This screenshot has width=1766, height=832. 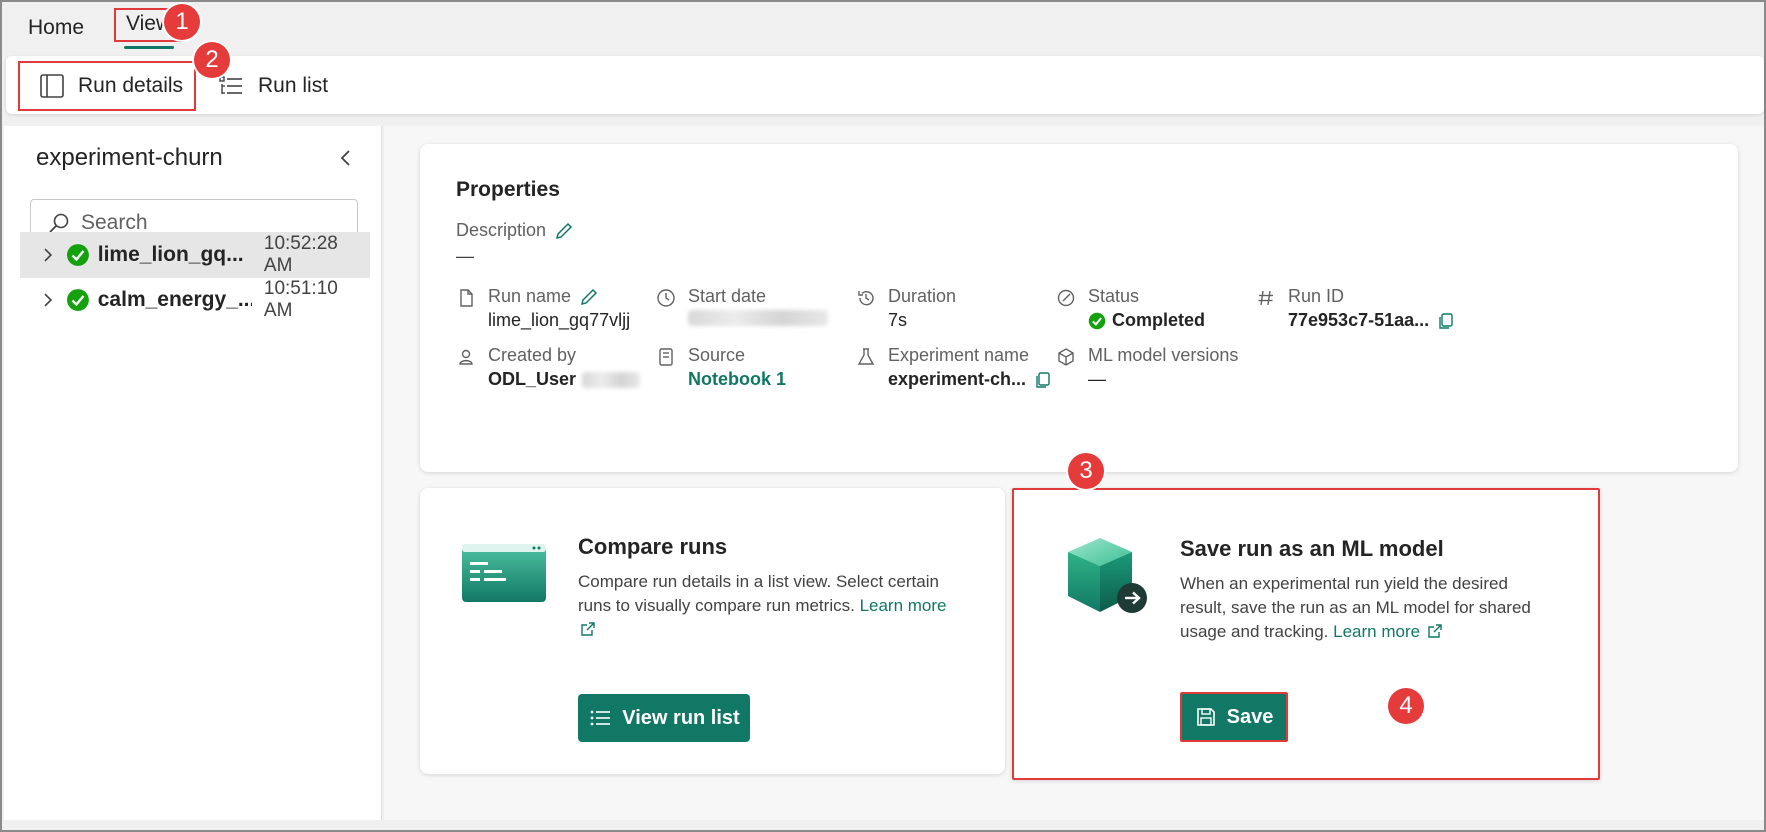 I want to click on callout-badge-2: 2, so click(x=212, y=60).